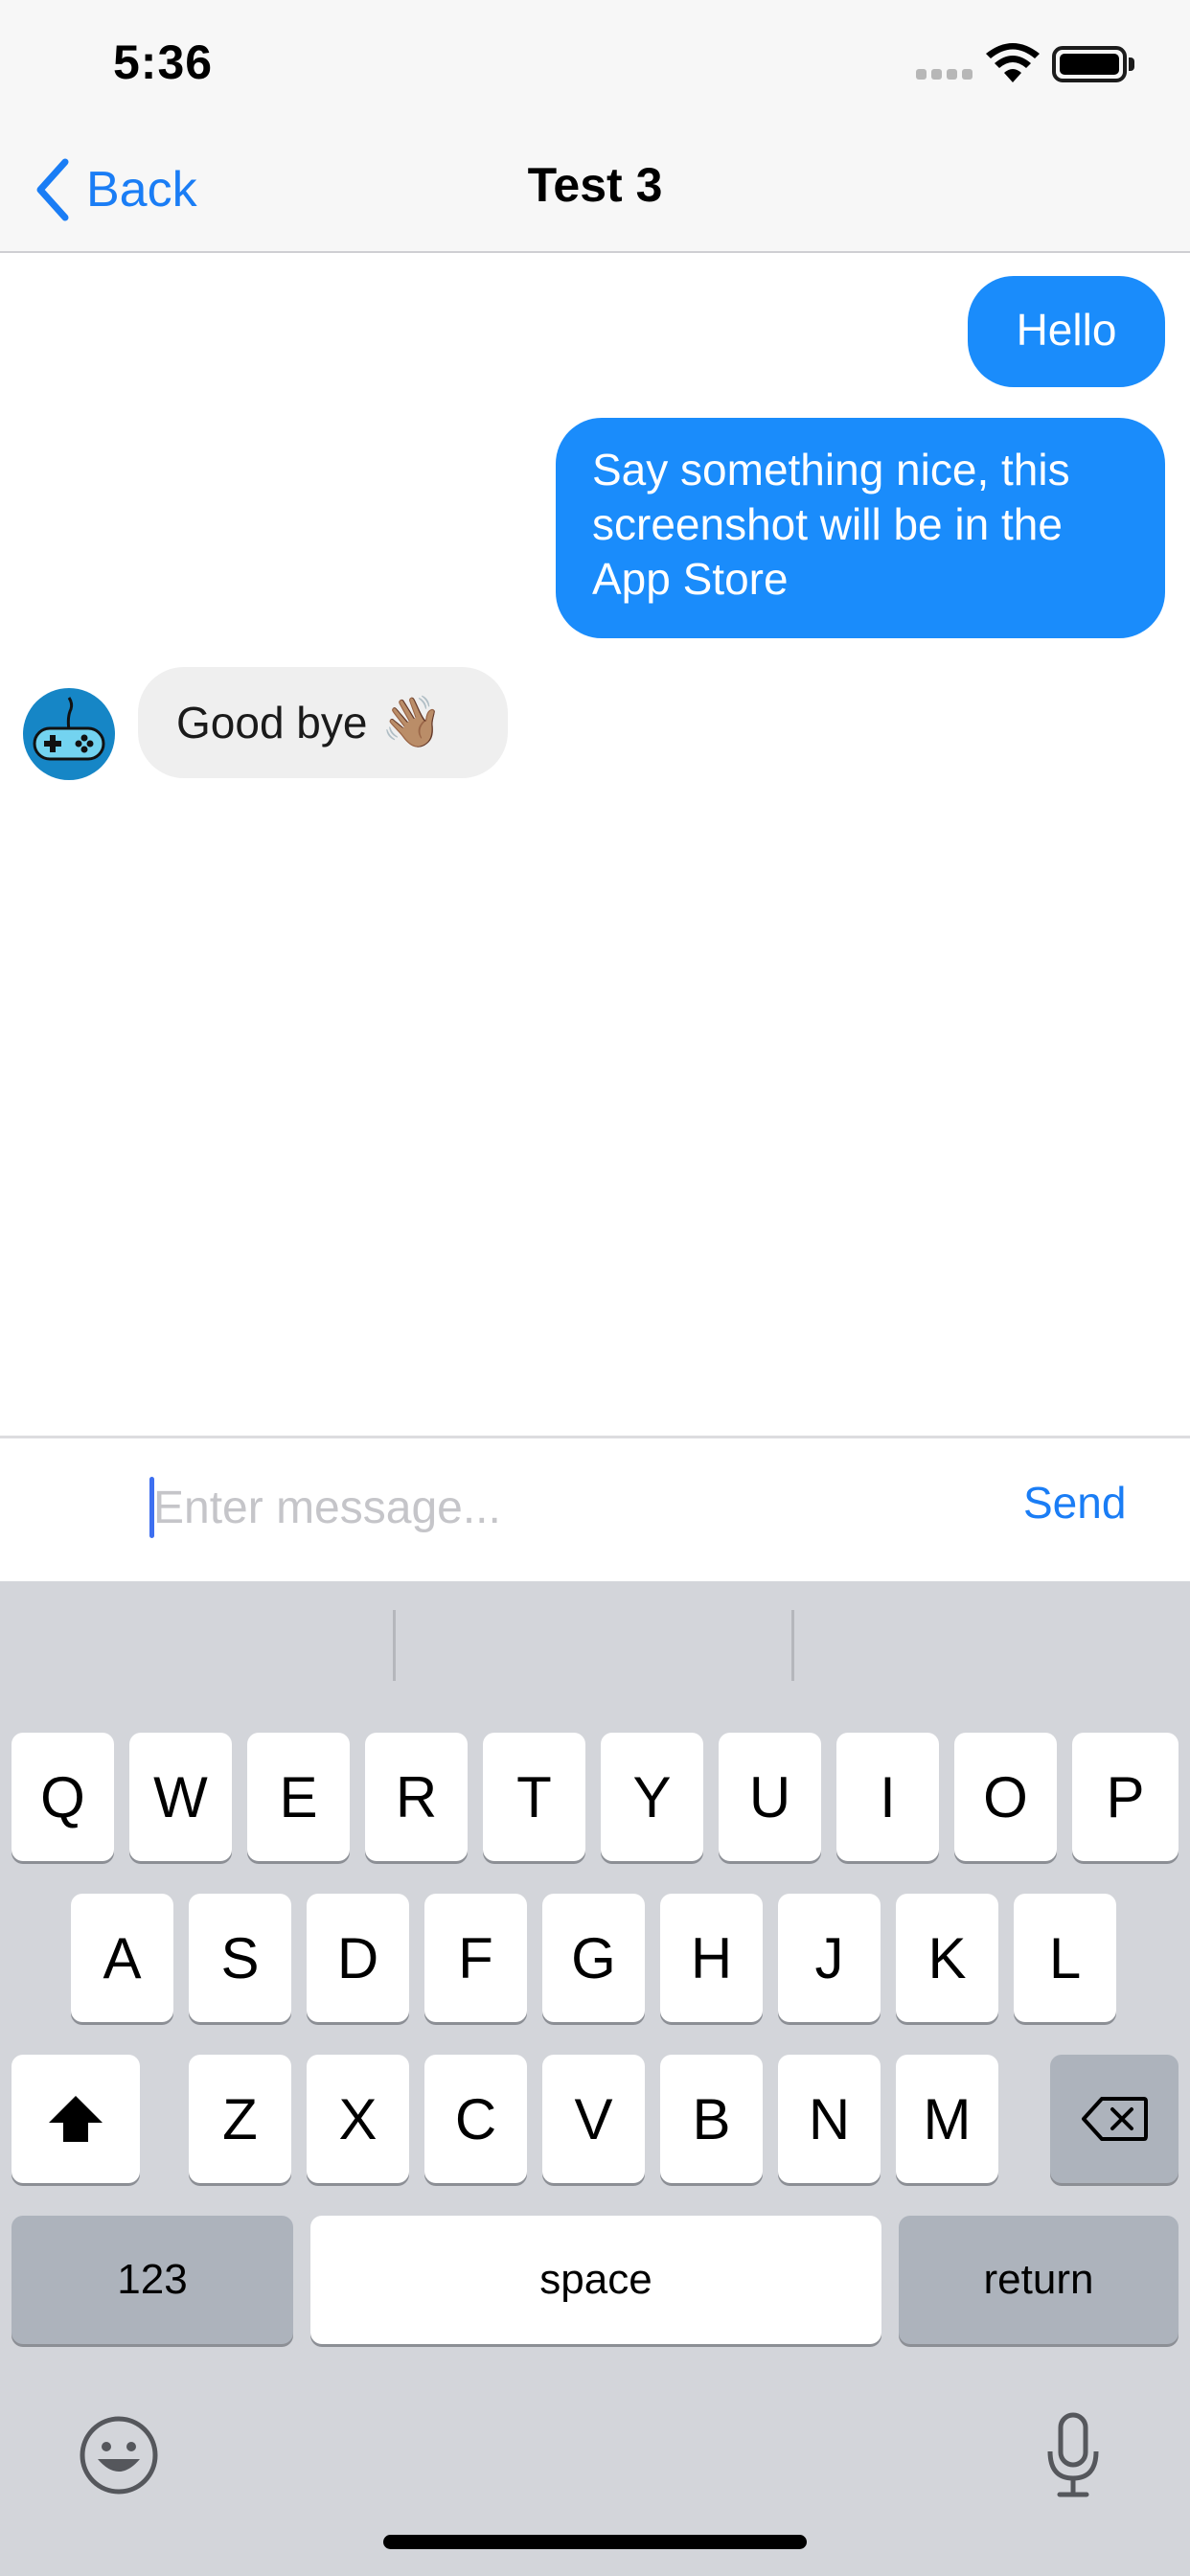  Describe the element at coordinates (1065, 1958) in the screenshot. I see `key-l: L` at that location.